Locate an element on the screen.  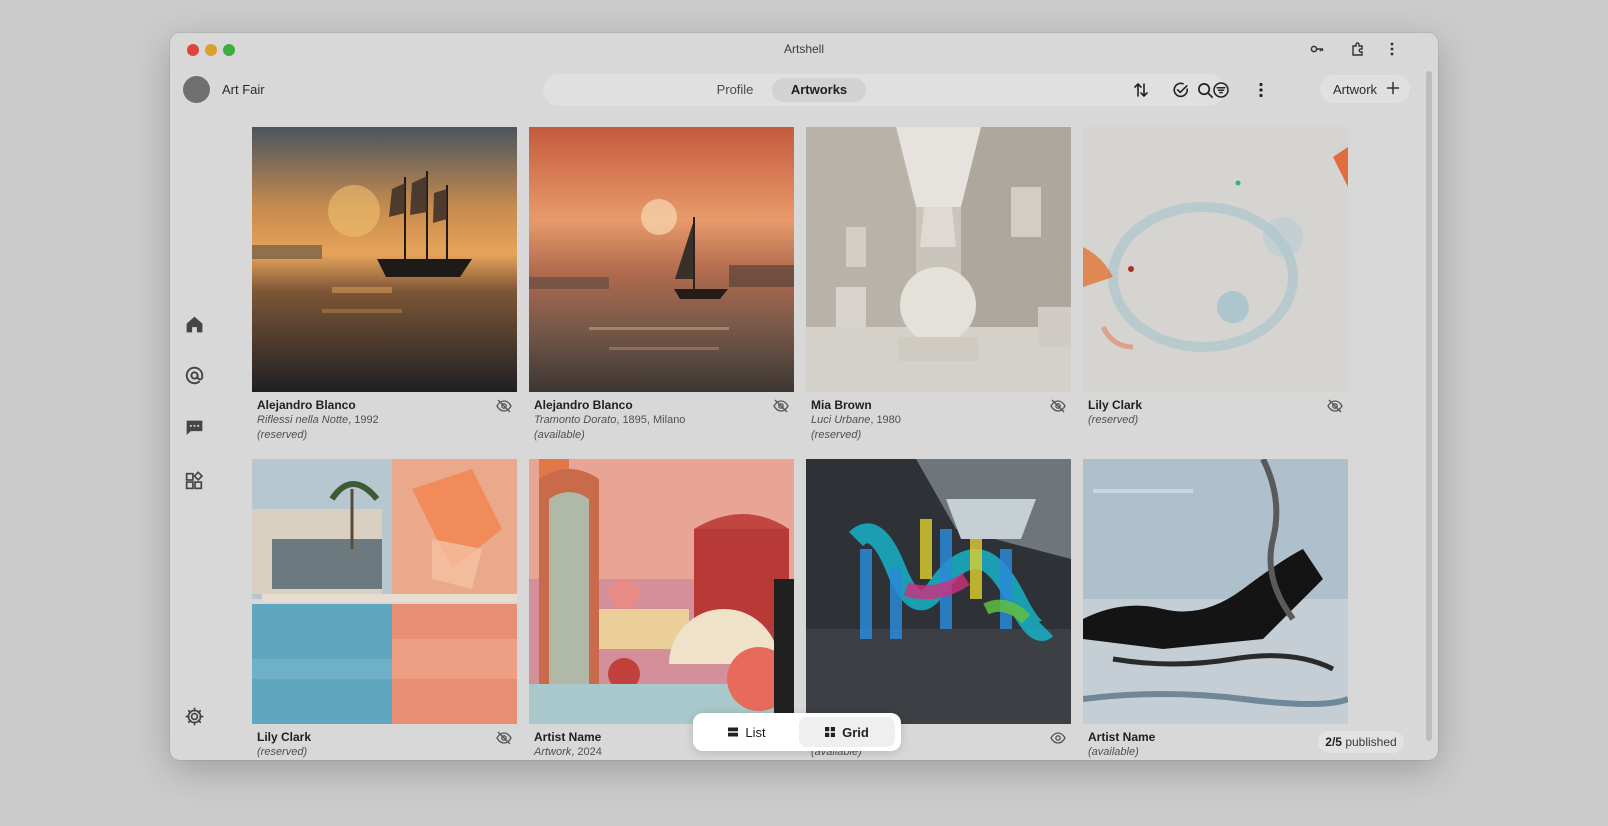
artwork-details: Artwork, 2024 is located at coordinates (568, 752).